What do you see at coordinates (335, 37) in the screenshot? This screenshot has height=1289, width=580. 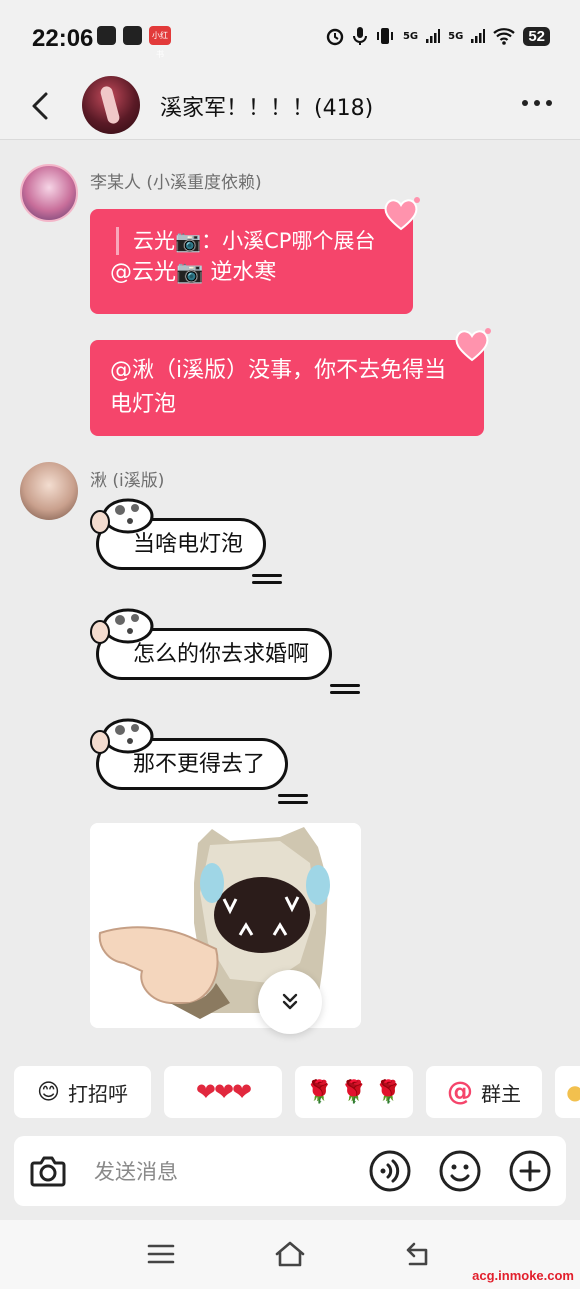 I see `alarm-icon` at bounding box center [335, 37].